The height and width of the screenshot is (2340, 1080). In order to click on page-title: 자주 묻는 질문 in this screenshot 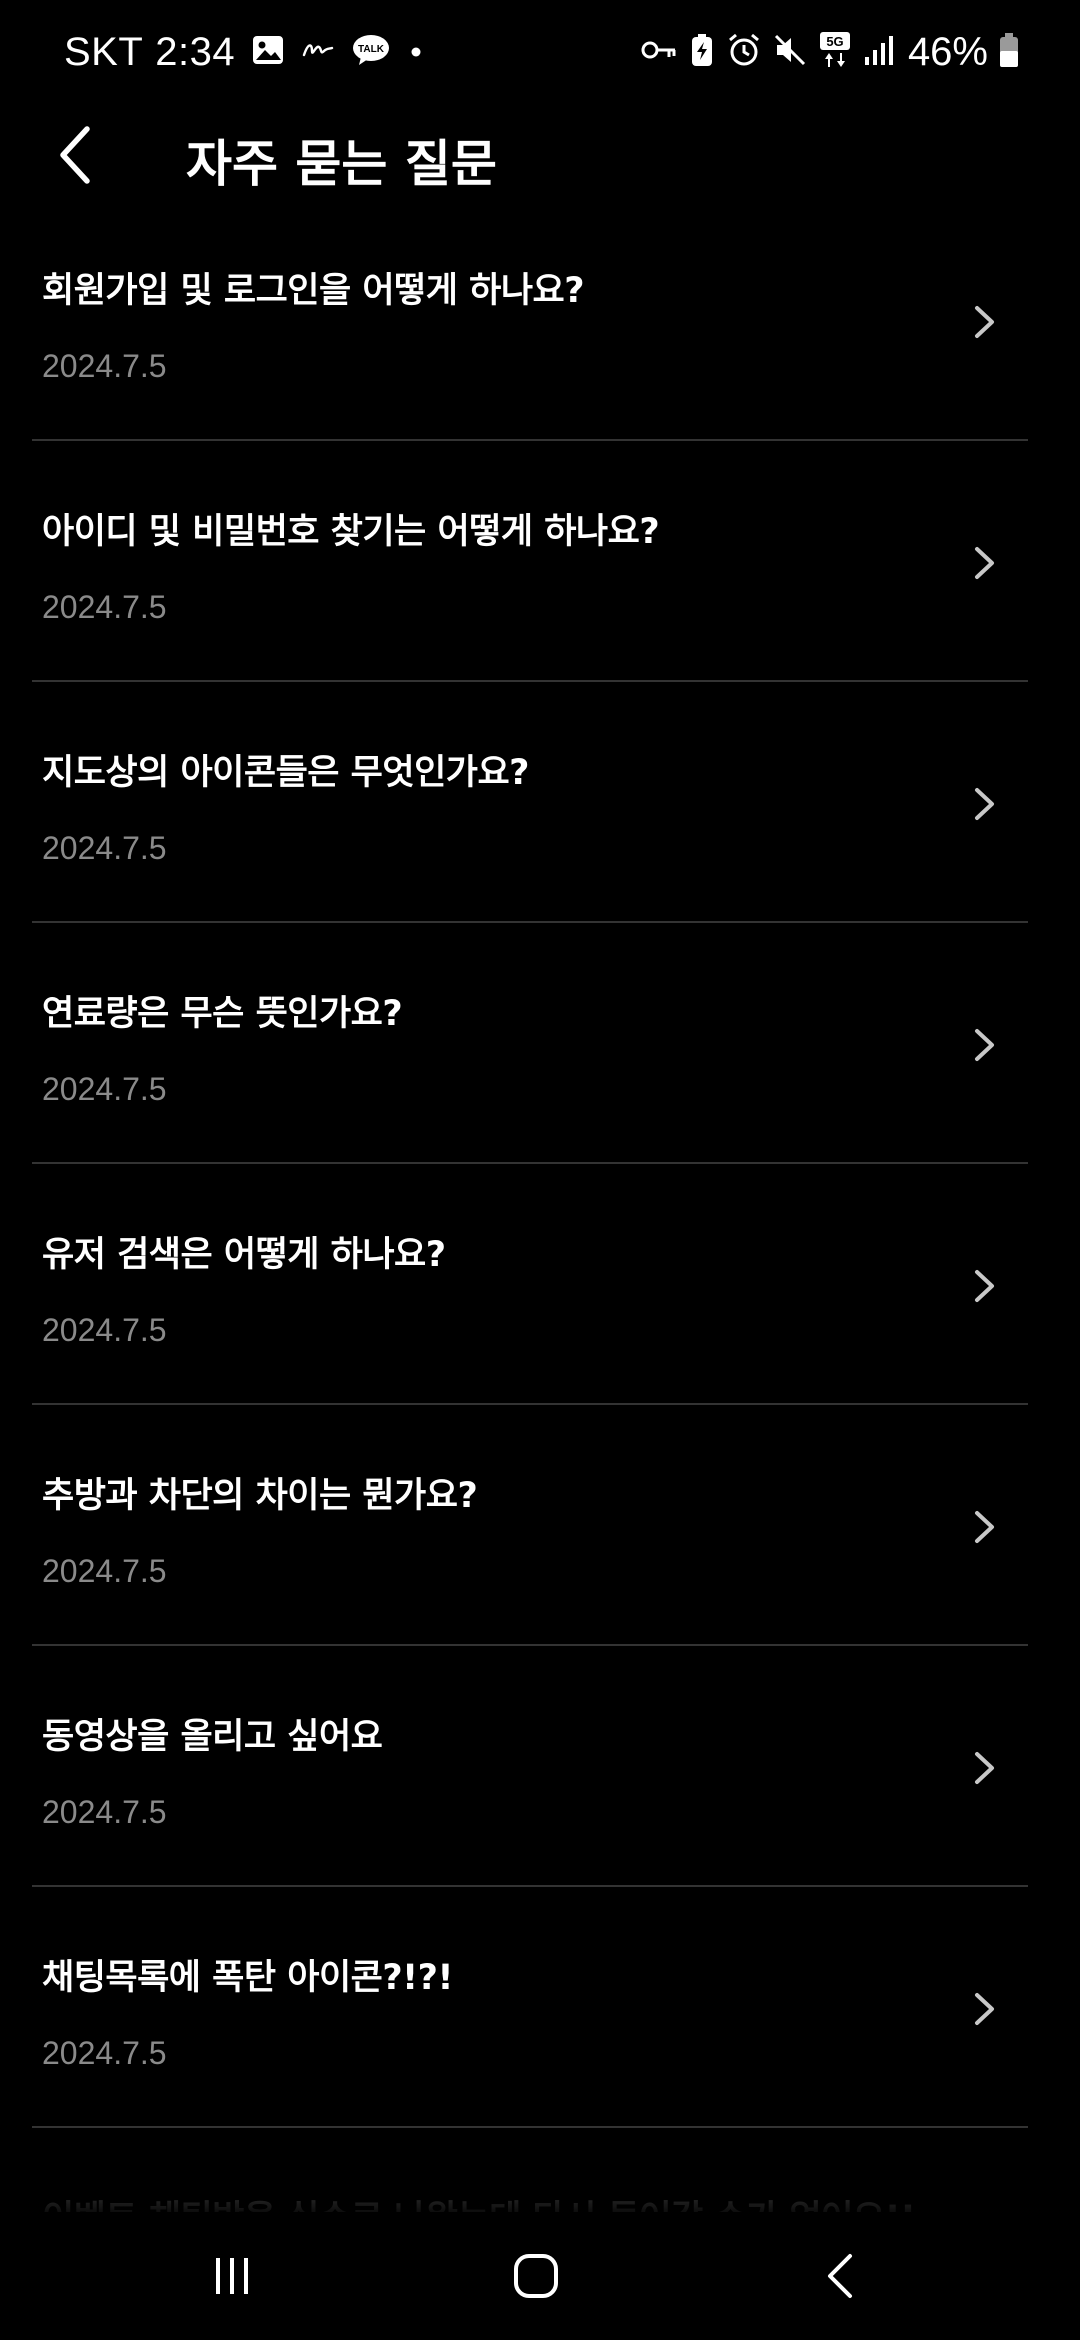, I will do `click(341, 164)`.